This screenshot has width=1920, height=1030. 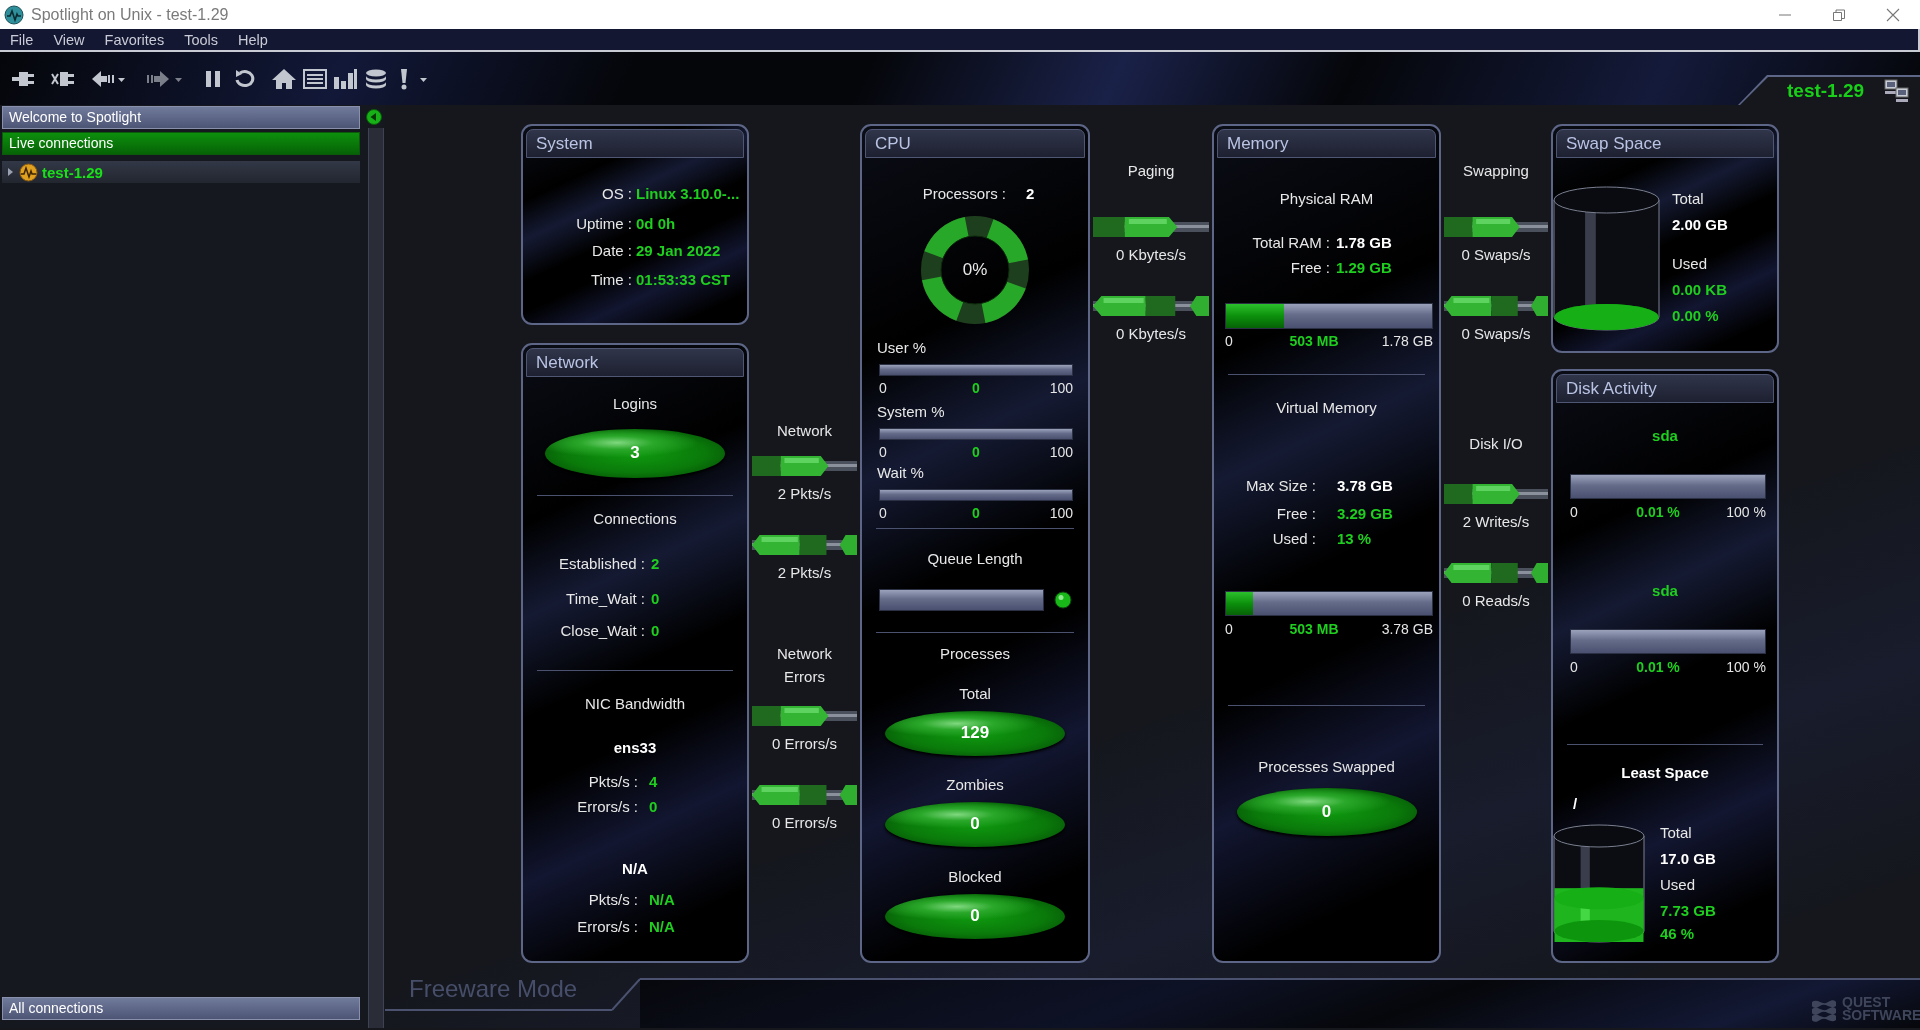 I want to click on field-label: Time_Wait :, so click(x=605, y=598).